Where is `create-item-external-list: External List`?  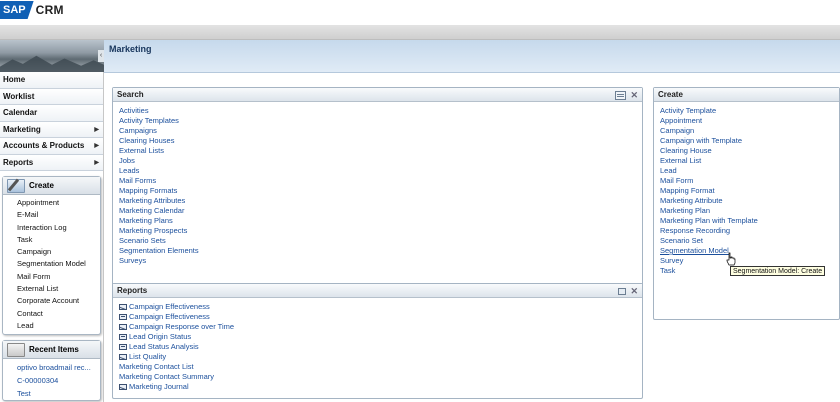
create-item-external-list: External List is located at coordinates (58, 289).